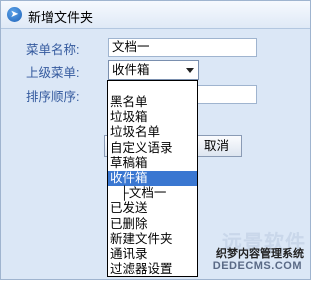  I want to click on dropdown-option: 新建文件夹, so click(152, 239).